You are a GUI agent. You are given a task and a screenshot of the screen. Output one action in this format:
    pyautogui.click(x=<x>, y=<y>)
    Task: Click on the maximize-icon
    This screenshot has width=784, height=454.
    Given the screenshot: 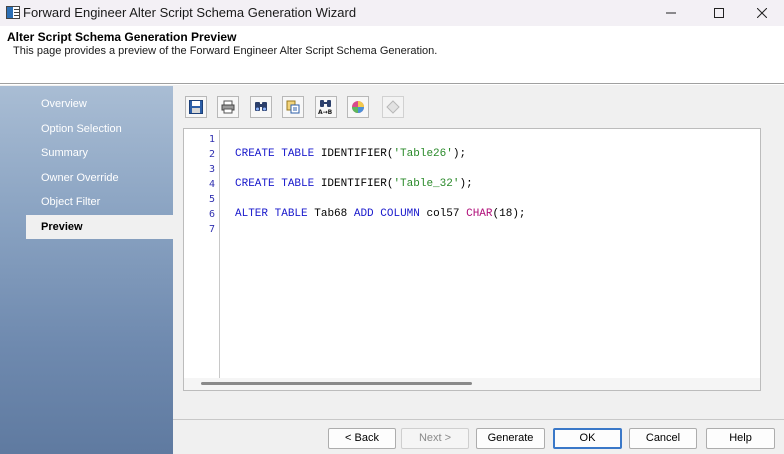 What is the action you would take?
    pyautogui.click(x=719, y=13)
    